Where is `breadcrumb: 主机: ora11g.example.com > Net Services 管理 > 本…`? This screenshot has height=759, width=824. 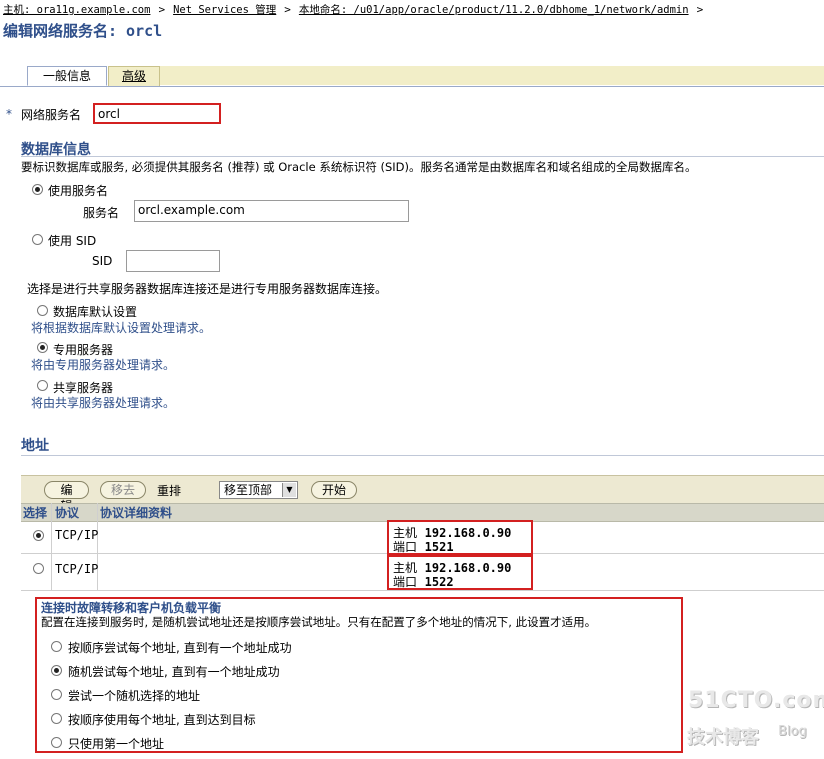 breadcrumb: 主机: ora11g.example.com > Net Services 管理 > 本… is located at coordinates (357, 9).